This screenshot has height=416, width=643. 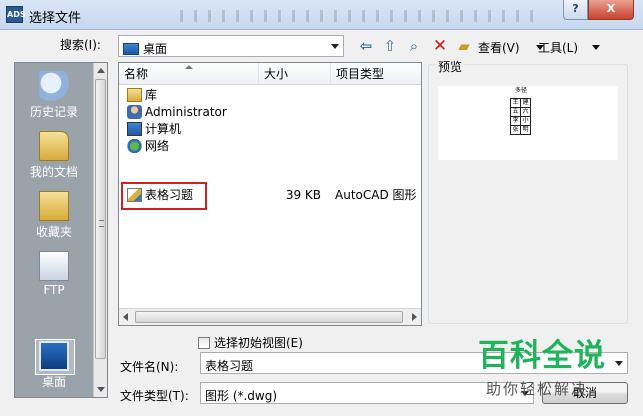 What do you see at coordinates (149, 367) in the screenshot?
I see `filename-label: 文件名(N):` at bounding box center [149, 367].